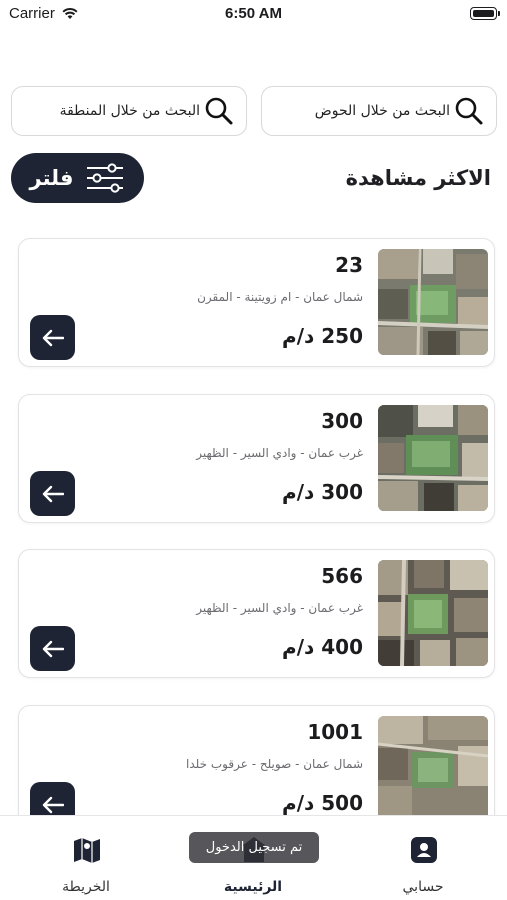 This screenshot has height=900, width=507. I want to click on search-by-area-field: البحث من خلال المنطقة, so click(129, 111).